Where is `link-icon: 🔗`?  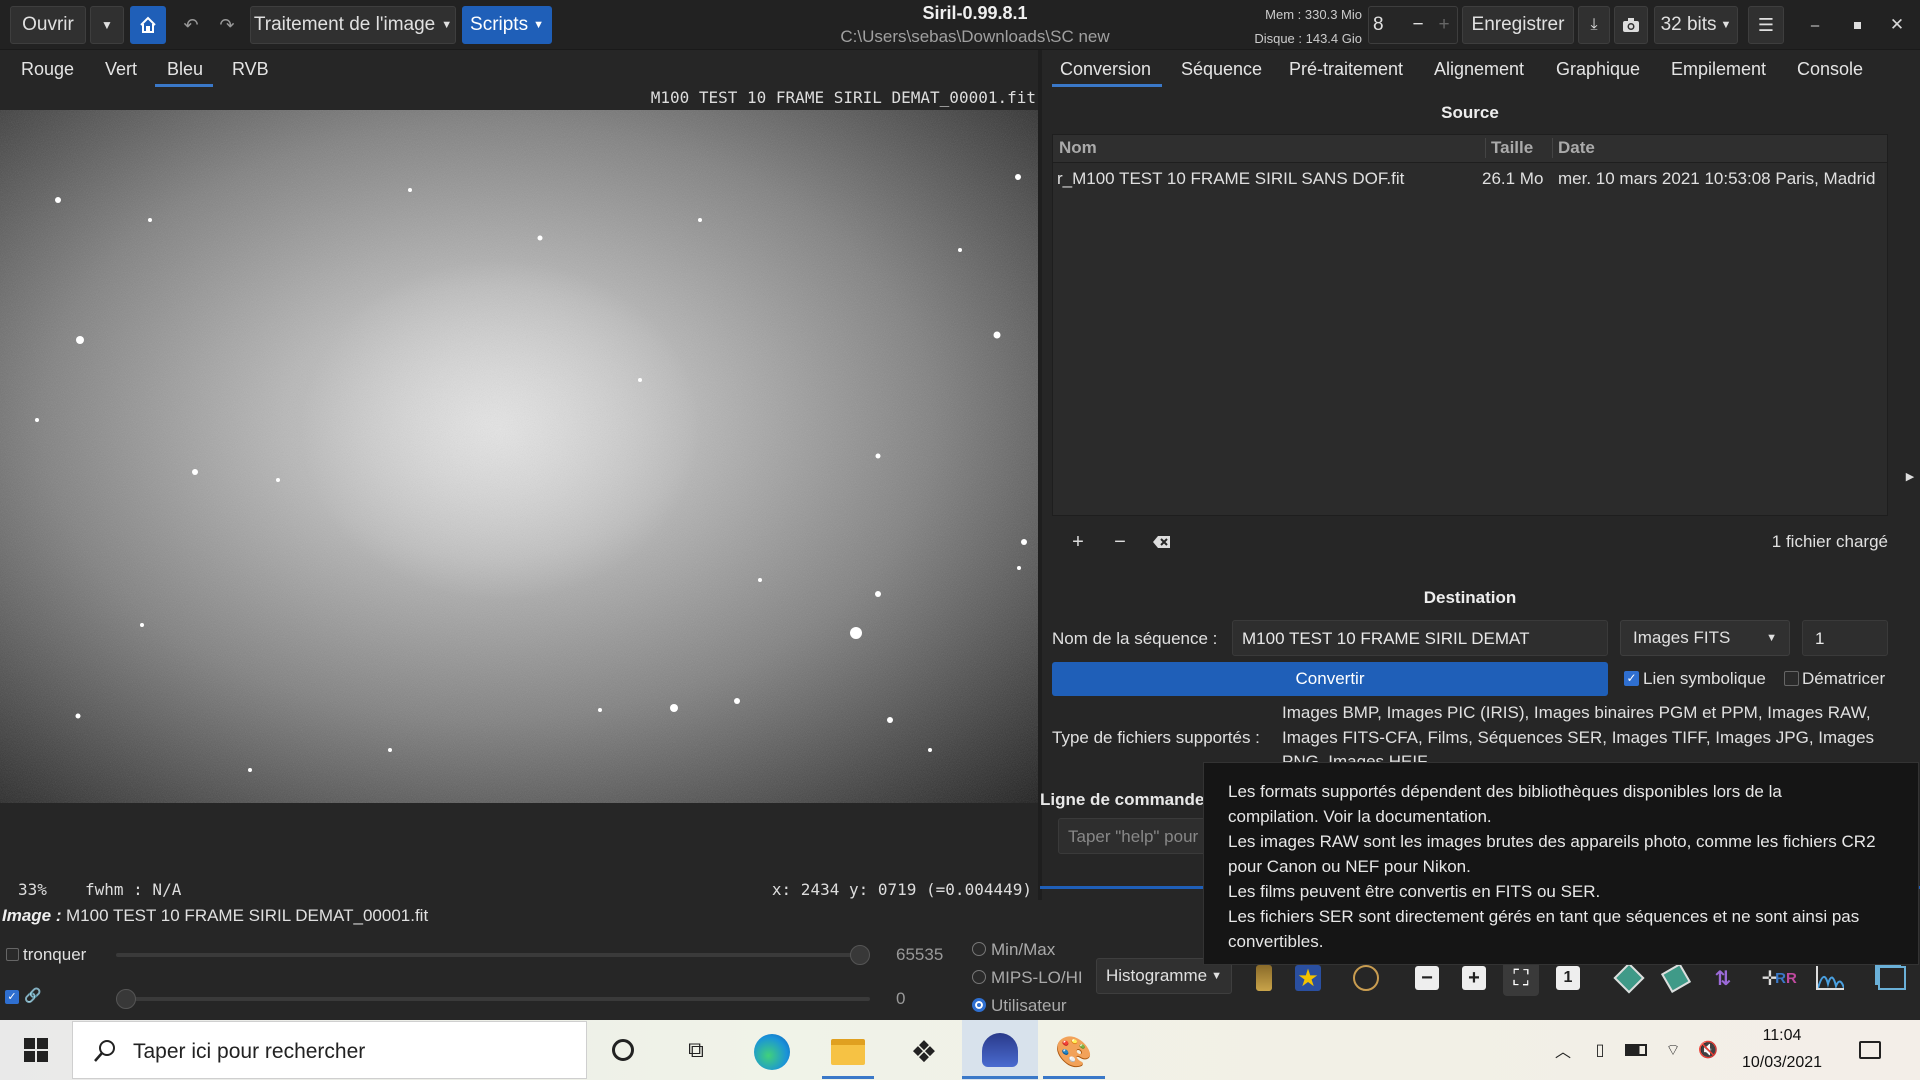 link-icon: 🔗 is located at coordinates (33, 995).